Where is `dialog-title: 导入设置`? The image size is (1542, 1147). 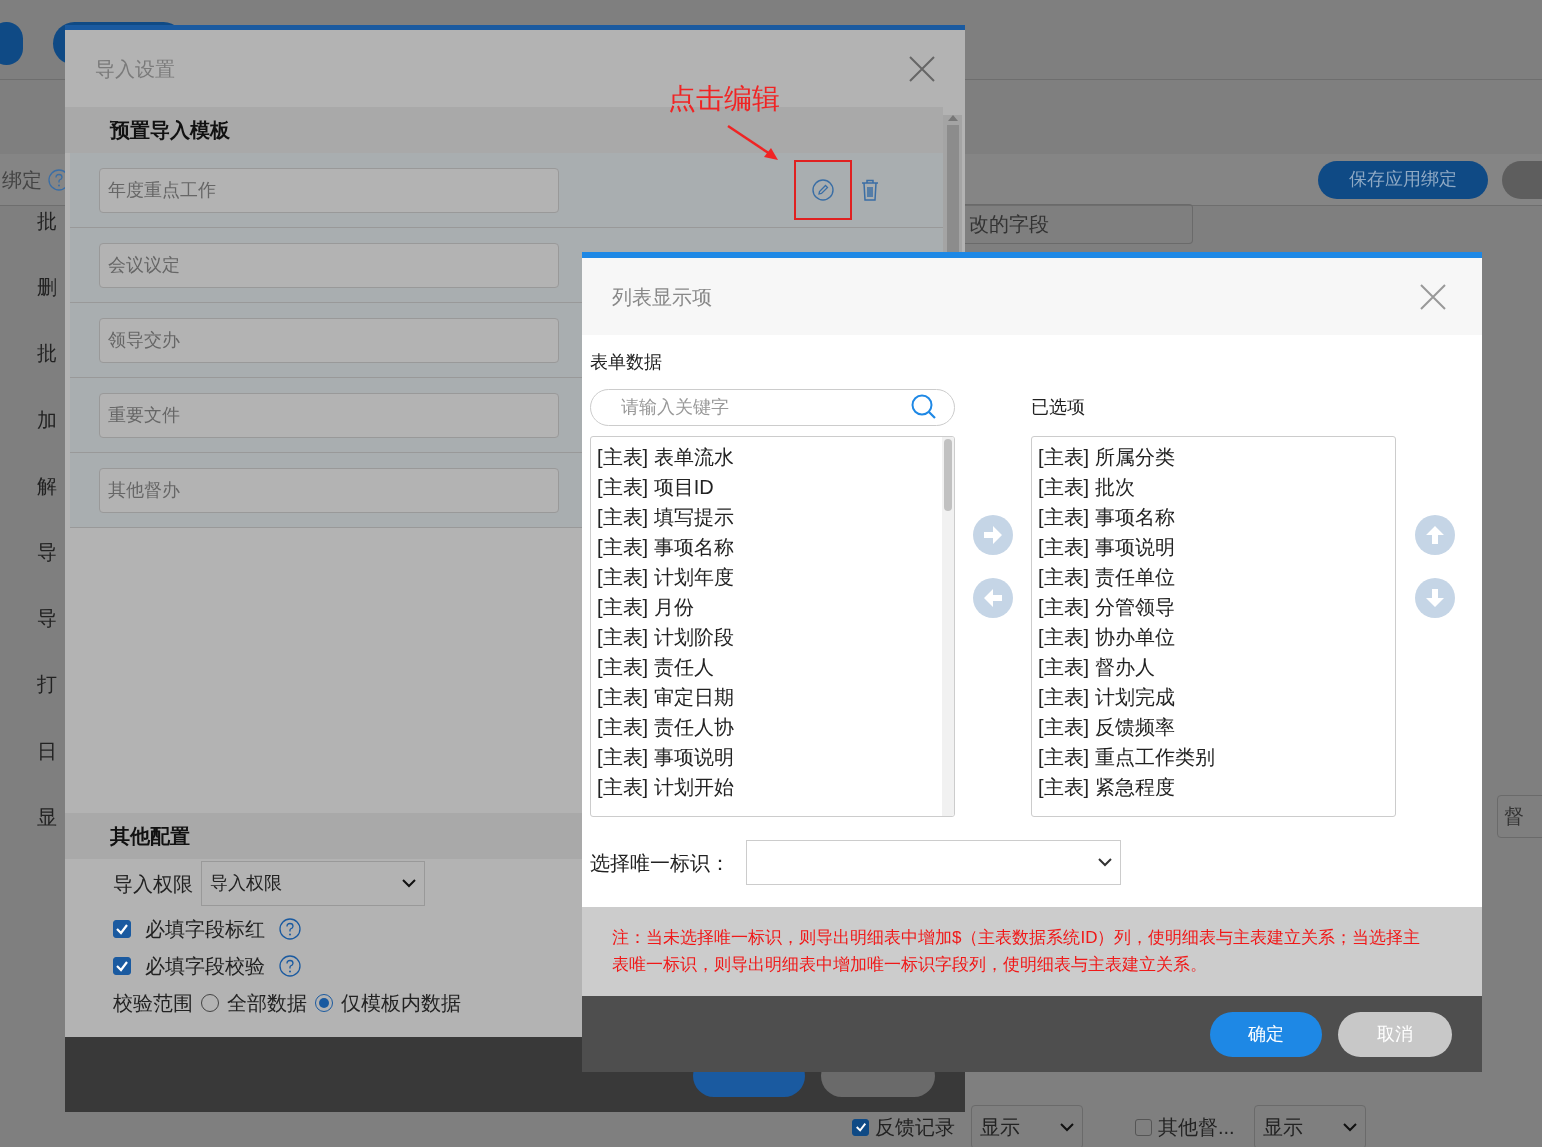
dialog-title: 导入设置 is located at coordinates (135, 69).